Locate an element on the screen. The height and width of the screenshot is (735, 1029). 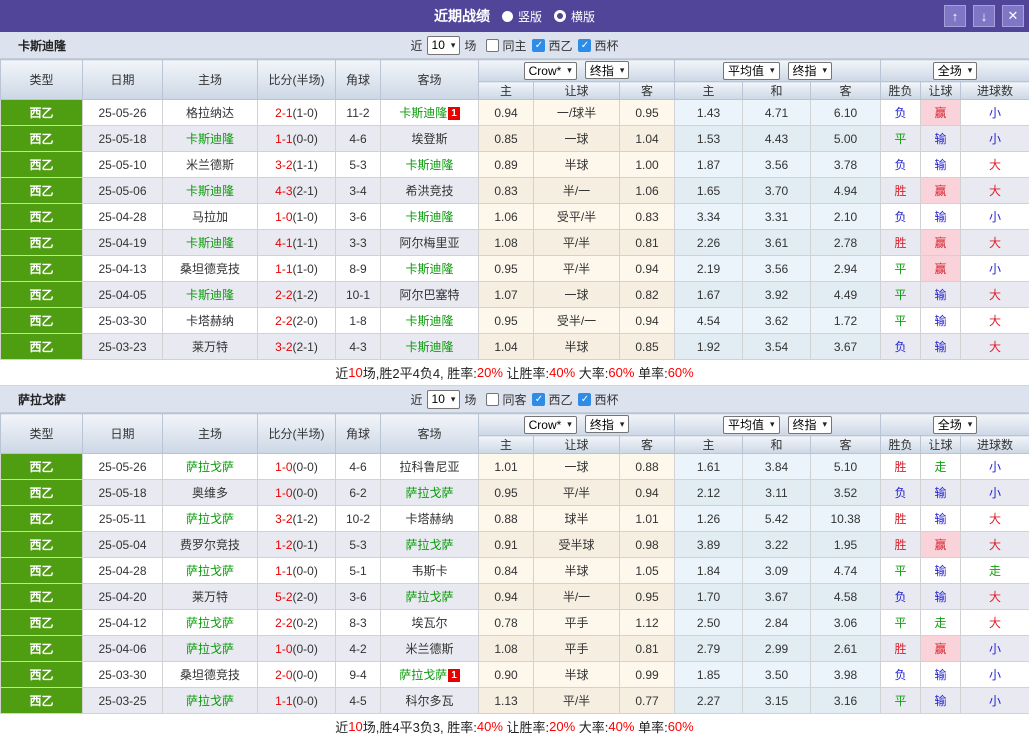
crow-home-odds-cell: 0.85 is located at coordinates (506, 138).